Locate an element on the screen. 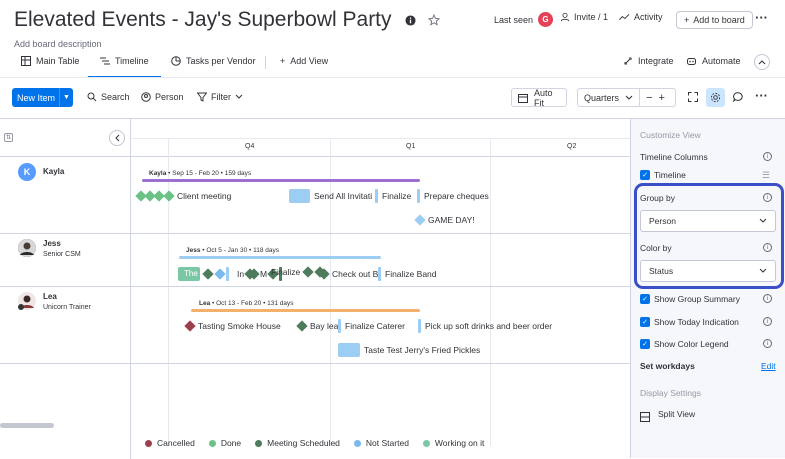 Image resolution: width=785 pixels, height=459 pixels. edit-workdays-link: Edit is located at coordinates (768, 366).